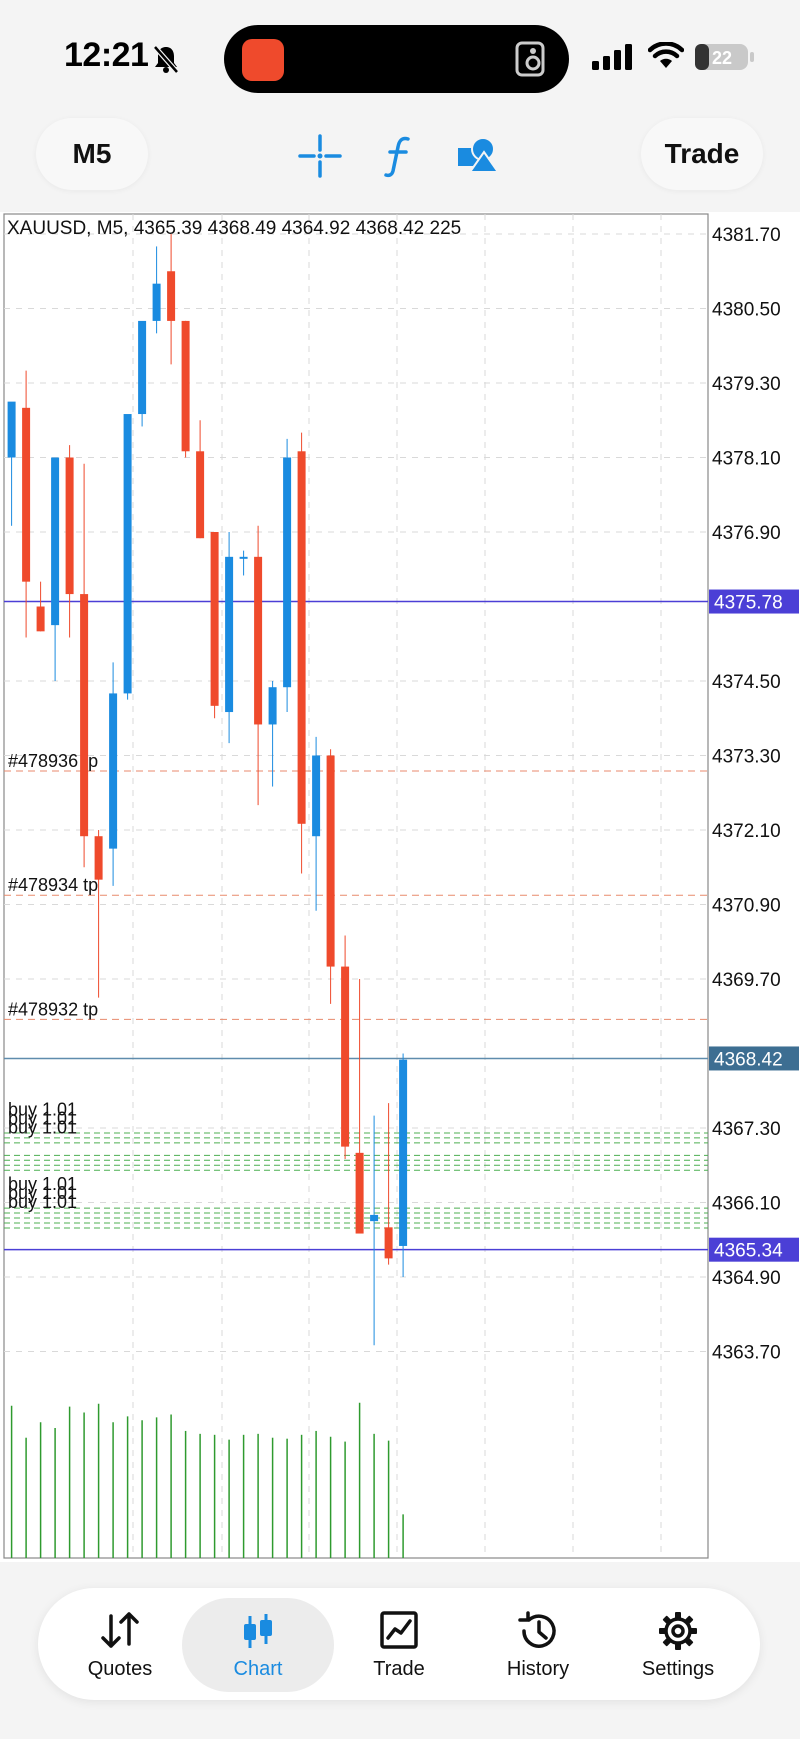  I want to click on y-tick-label: 4364.90, so click(746, 1278).